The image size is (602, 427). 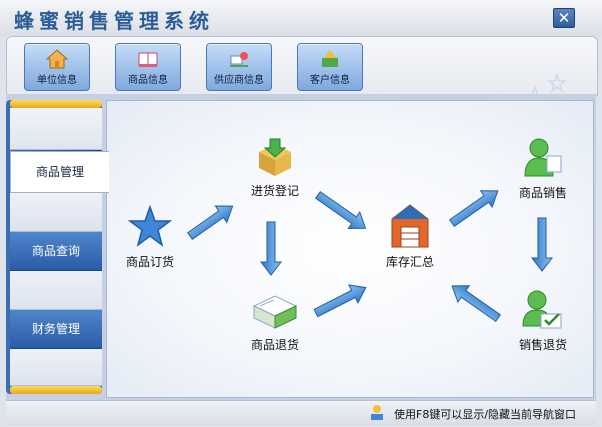 What do you see at coordinates (542, 244) in the screenshot?
I see `arrow-sales-to-sales-return` at bounding box center [542, 244].